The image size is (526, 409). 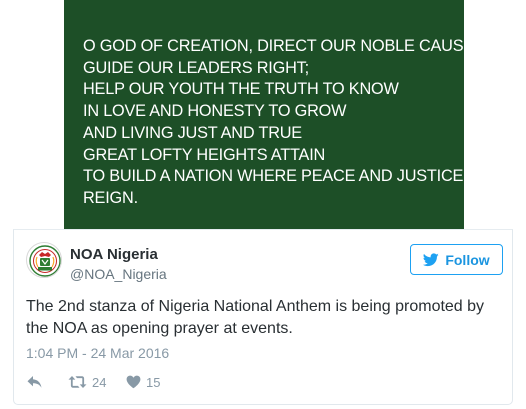 What do you see at coordinates (431, 259) in the screenshot?
I see `twitter-bird-icon` at bounding box center [431, 259].